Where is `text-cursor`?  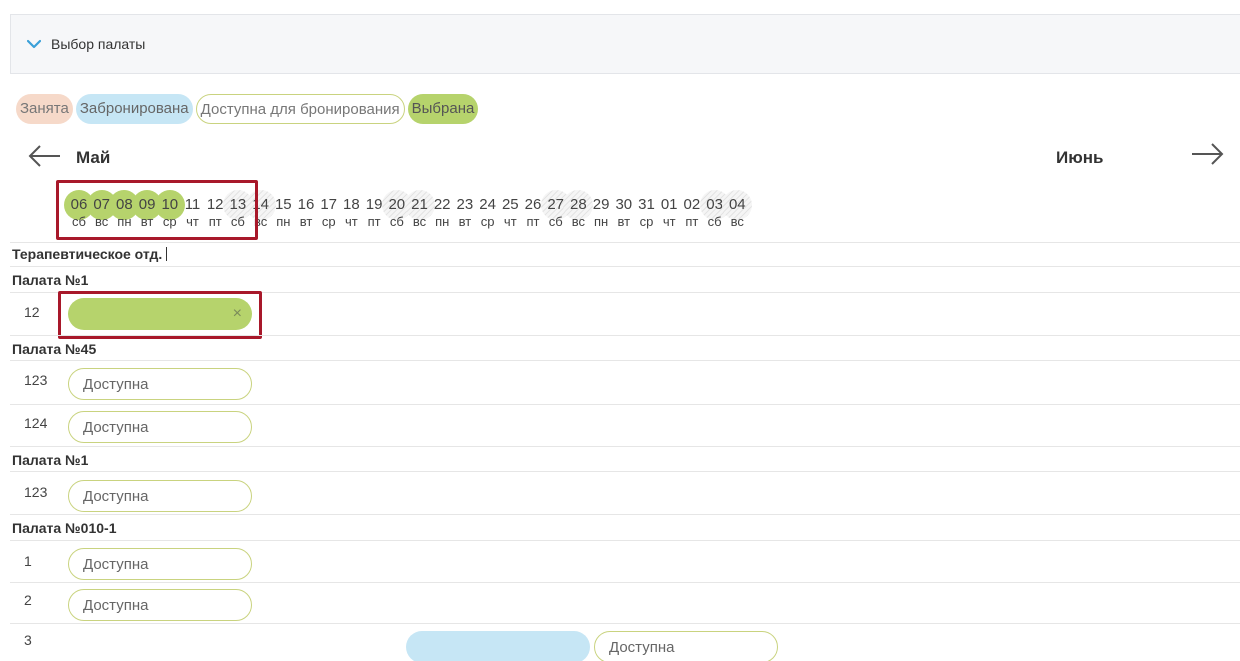
text-cursor is located at coordinates (167, 254).